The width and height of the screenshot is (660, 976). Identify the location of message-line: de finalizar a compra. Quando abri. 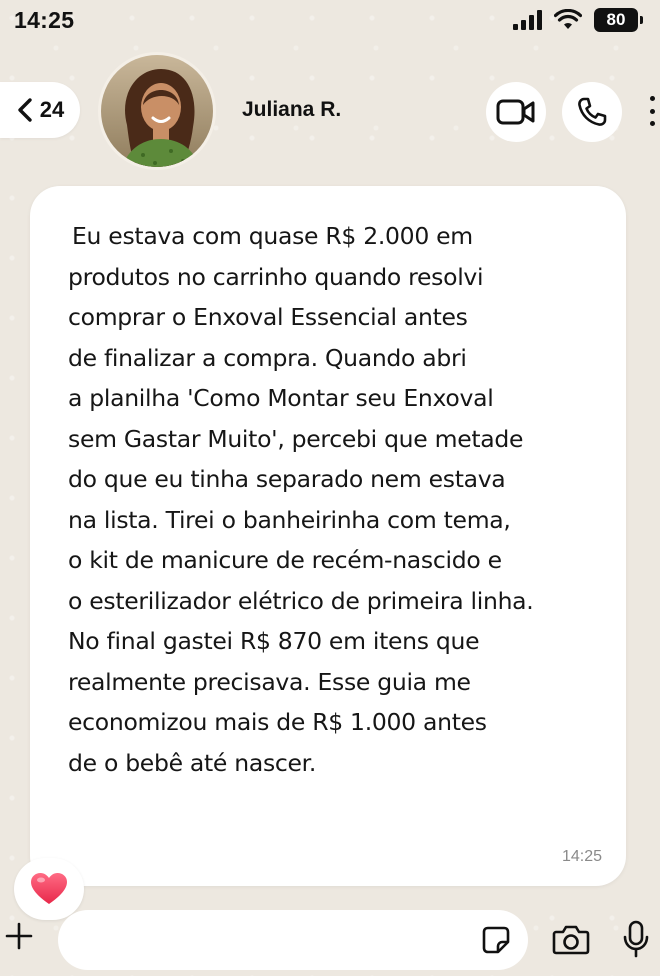
(267, 357).